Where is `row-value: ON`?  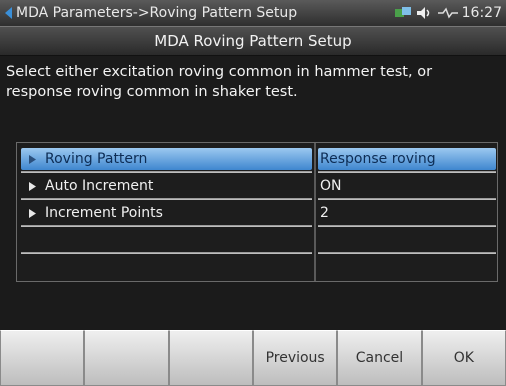 row-value: ON is located at coordinates (331, 186).